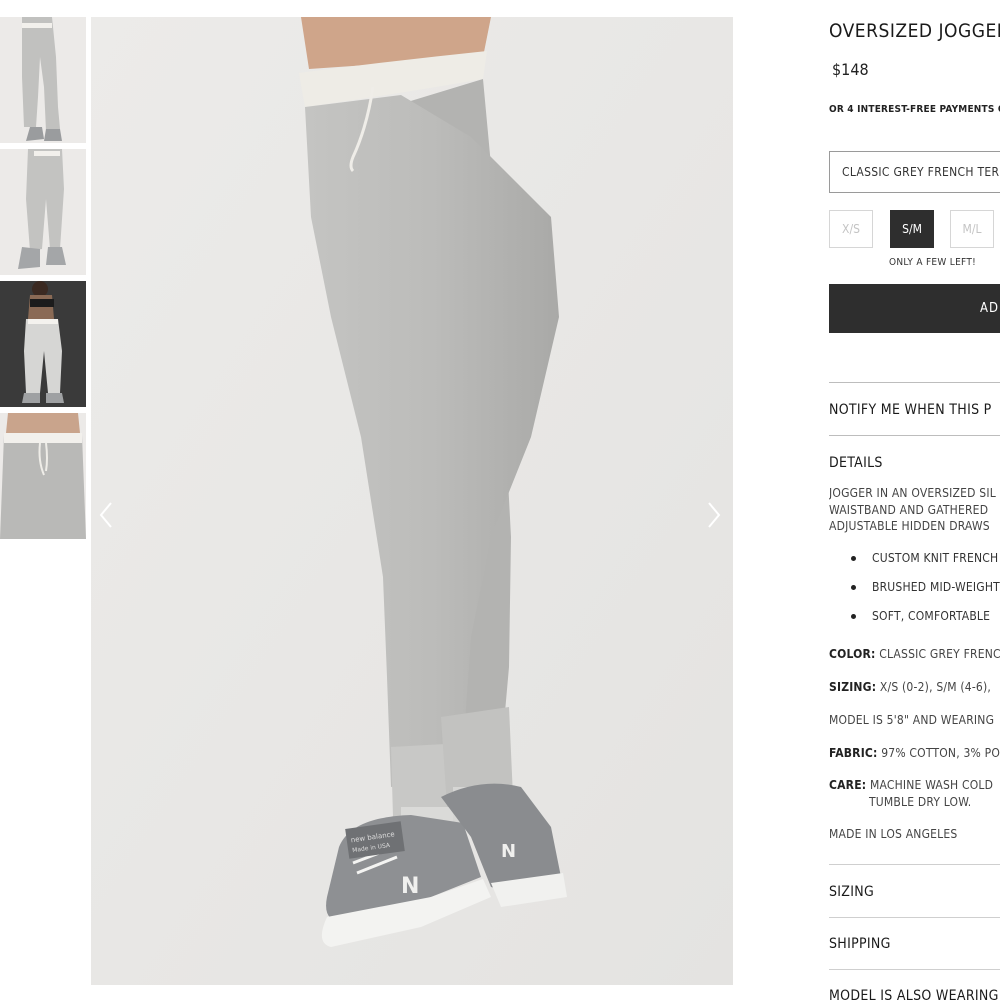  I want to click on spec-fabric: FABRIC: 97% COTTON, 3% PO, so click(914, 753).